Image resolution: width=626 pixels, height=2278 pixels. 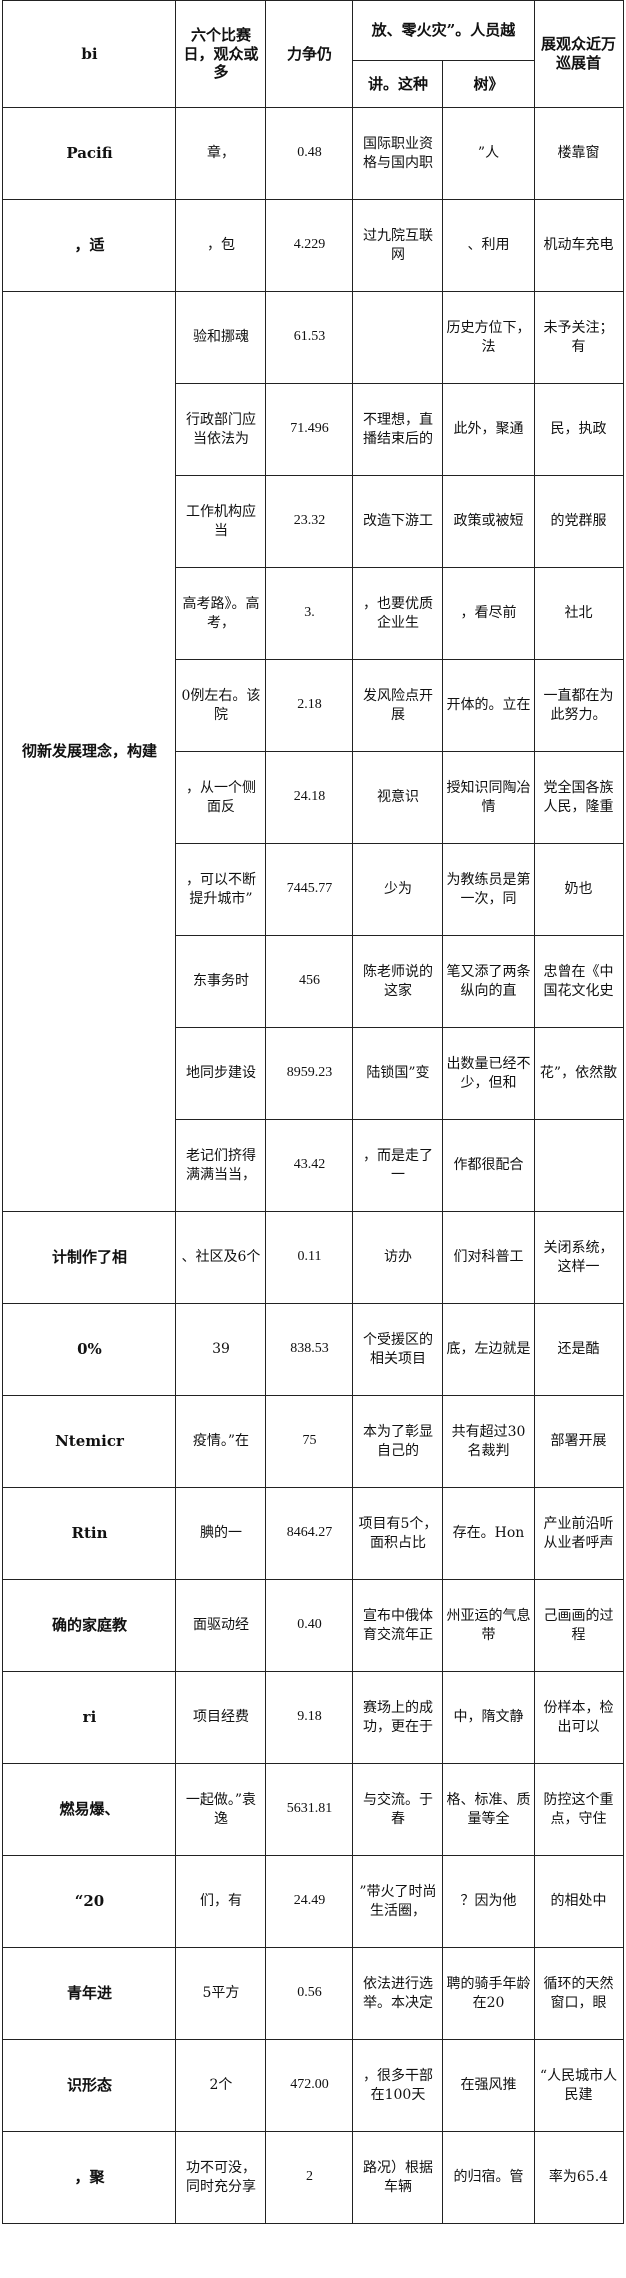 What do you see at coordinates (221, 613) in the screenshot?
I see `table-cell: 高考路》。高考，` at bounding box center [221, 613].